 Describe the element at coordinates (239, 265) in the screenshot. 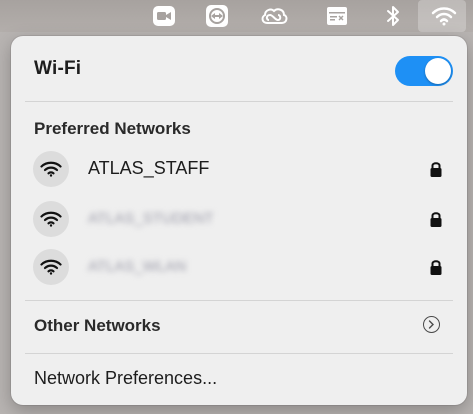

I see `network-row: ATLAS_WLAN` at that location.